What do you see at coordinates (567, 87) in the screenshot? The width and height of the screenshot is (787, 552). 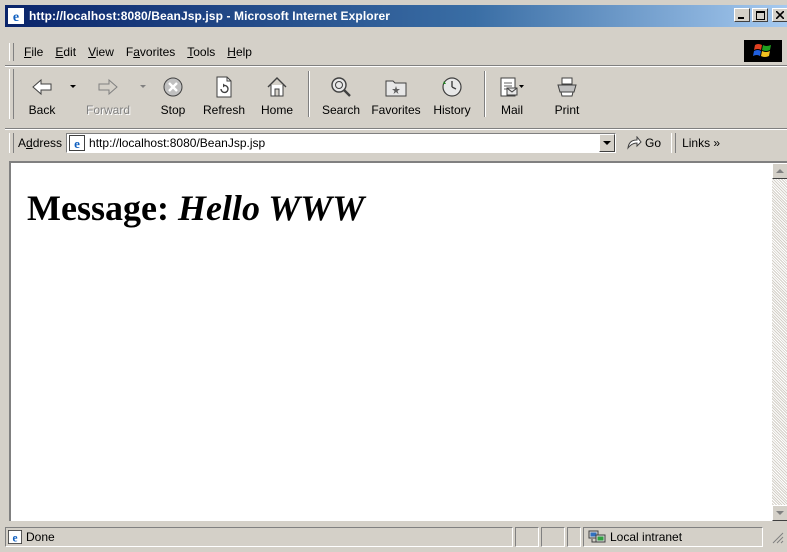 I see `printer-icon` at bounding box center [567, 87].